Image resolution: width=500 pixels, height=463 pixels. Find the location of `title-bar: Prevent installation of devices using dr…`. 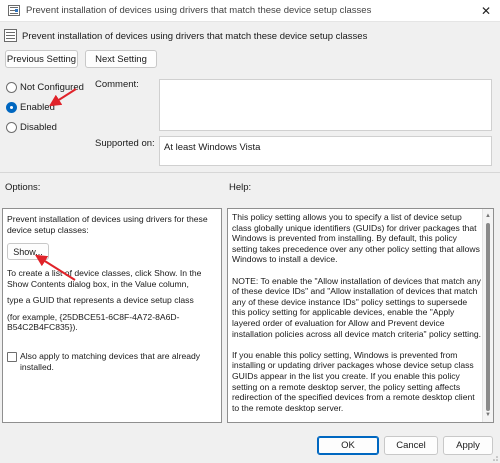

title-bar: Prevent installation of devices using dr… is located at coordinates (250, 11).